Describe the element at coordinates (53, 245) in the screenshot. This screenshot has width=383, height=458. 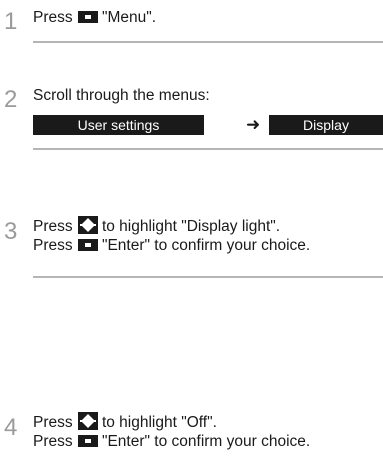
I see `step-3-line-2-before: Press` at that location.